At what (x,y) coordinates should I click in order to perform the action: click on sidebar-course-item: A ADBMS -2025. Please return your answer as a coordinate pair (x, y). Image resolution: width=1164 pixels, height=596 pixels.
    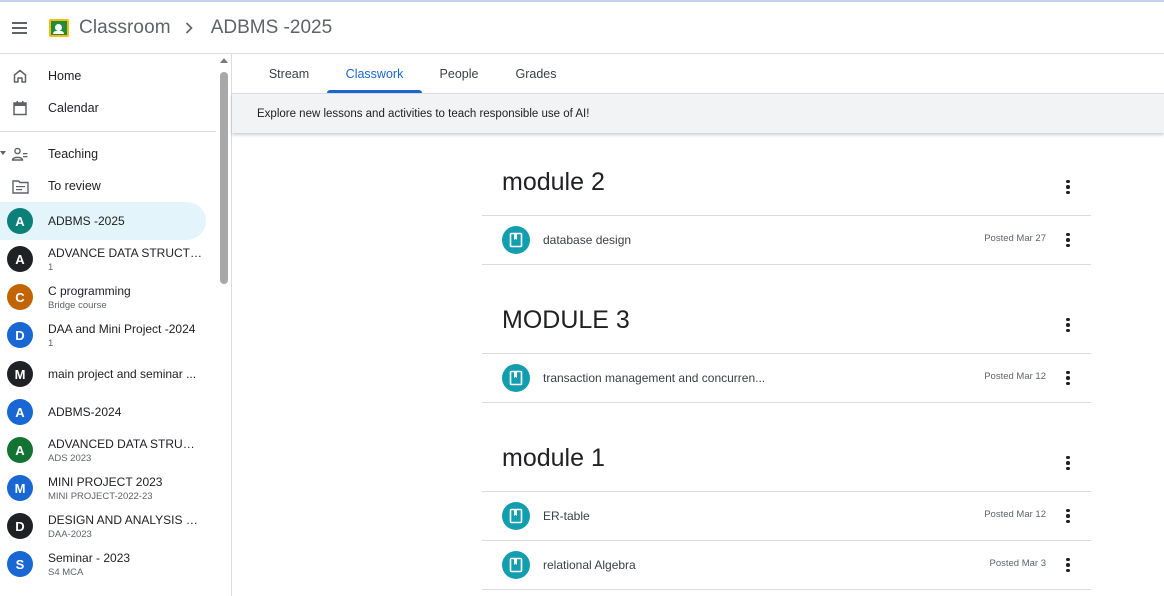
    Looking at the image, I should click on (103, 221).